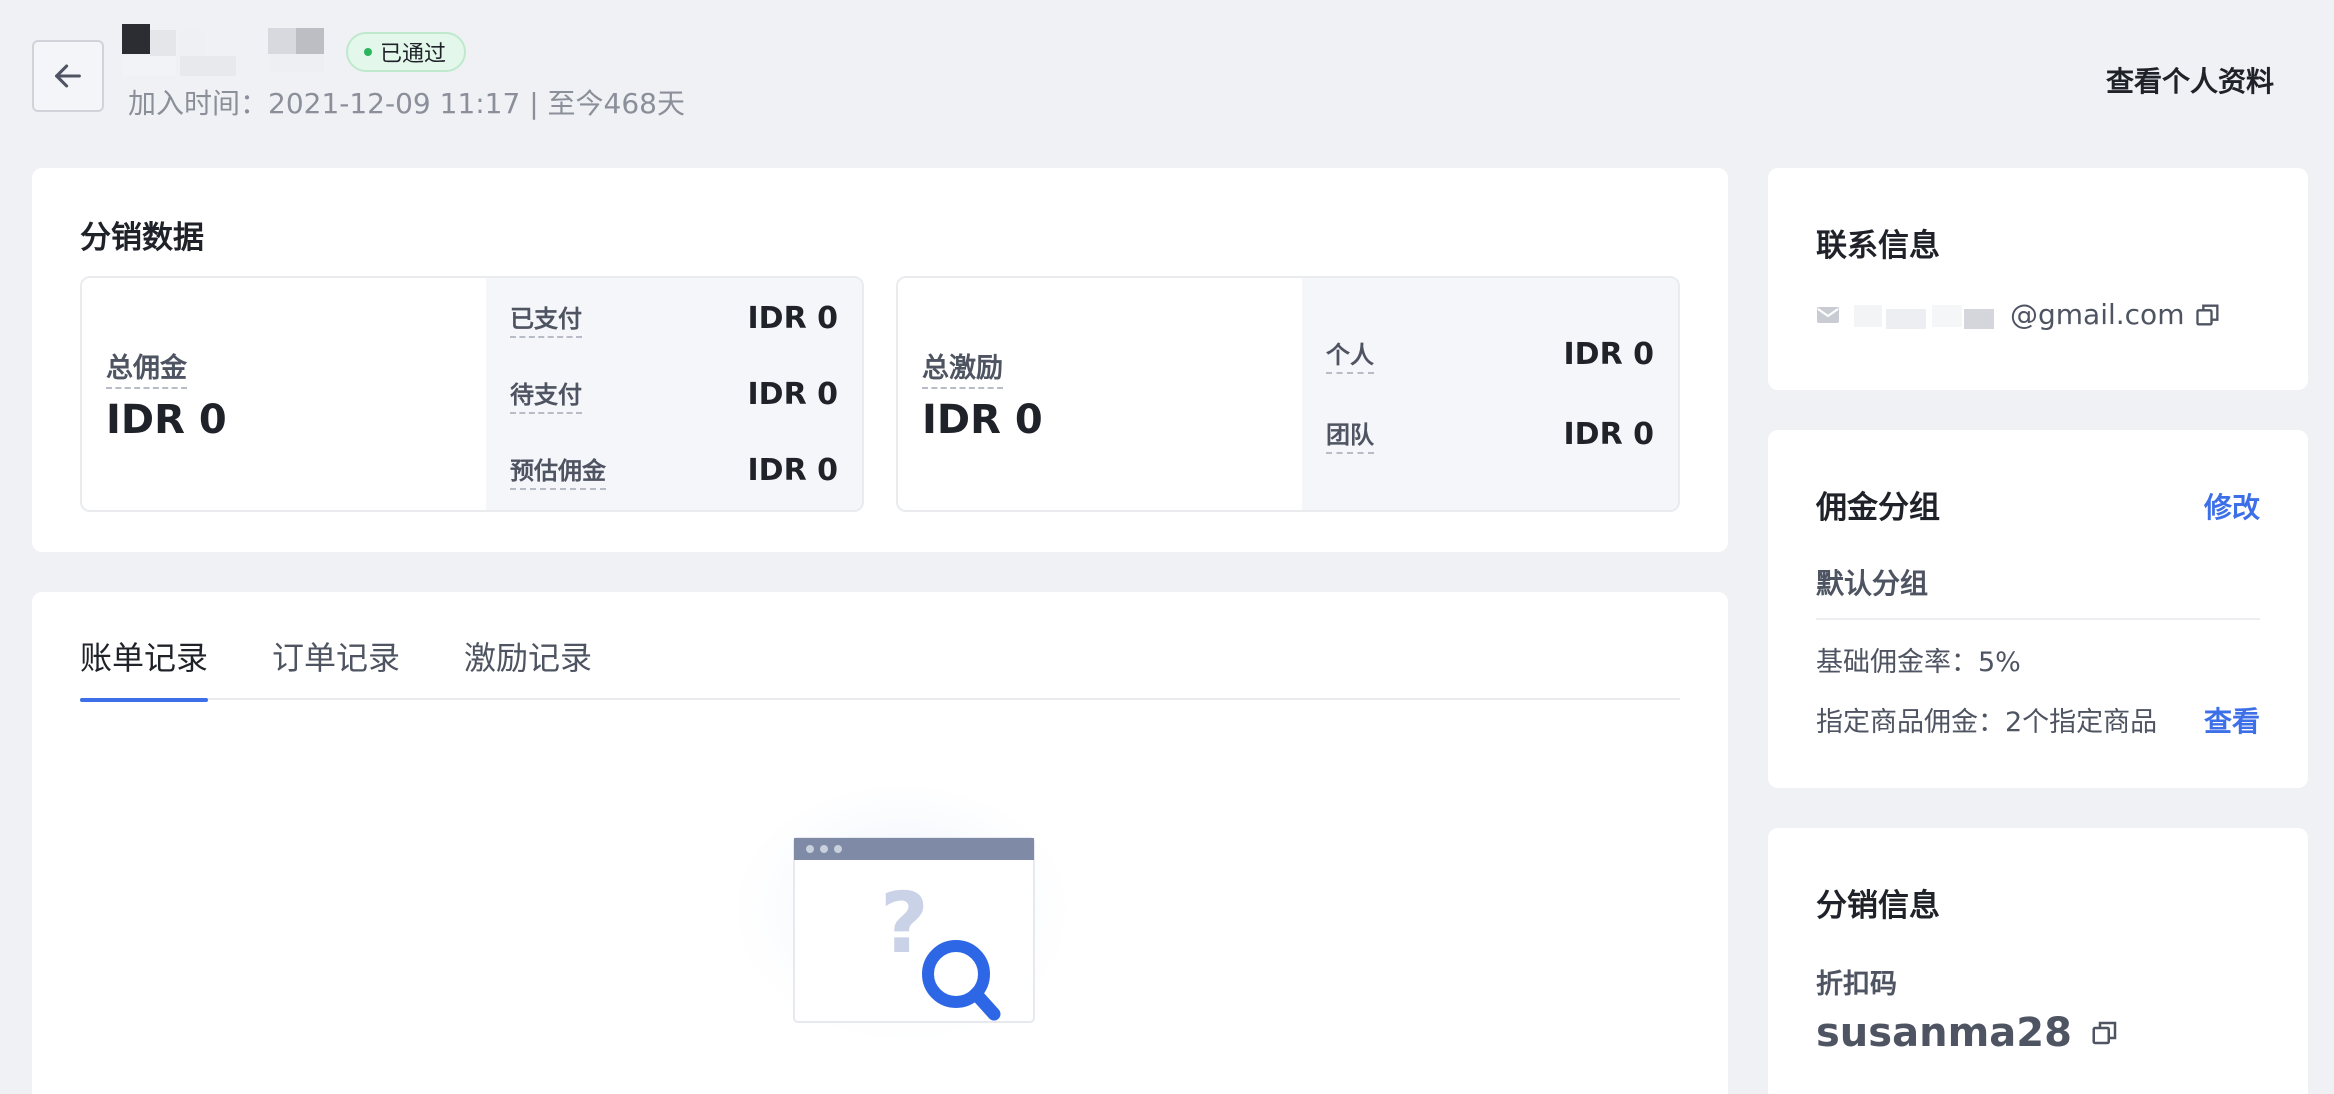 This screenshot has width=2334, height=1094. I want to click on view-specified-link: 查看, so click(2232, 720).